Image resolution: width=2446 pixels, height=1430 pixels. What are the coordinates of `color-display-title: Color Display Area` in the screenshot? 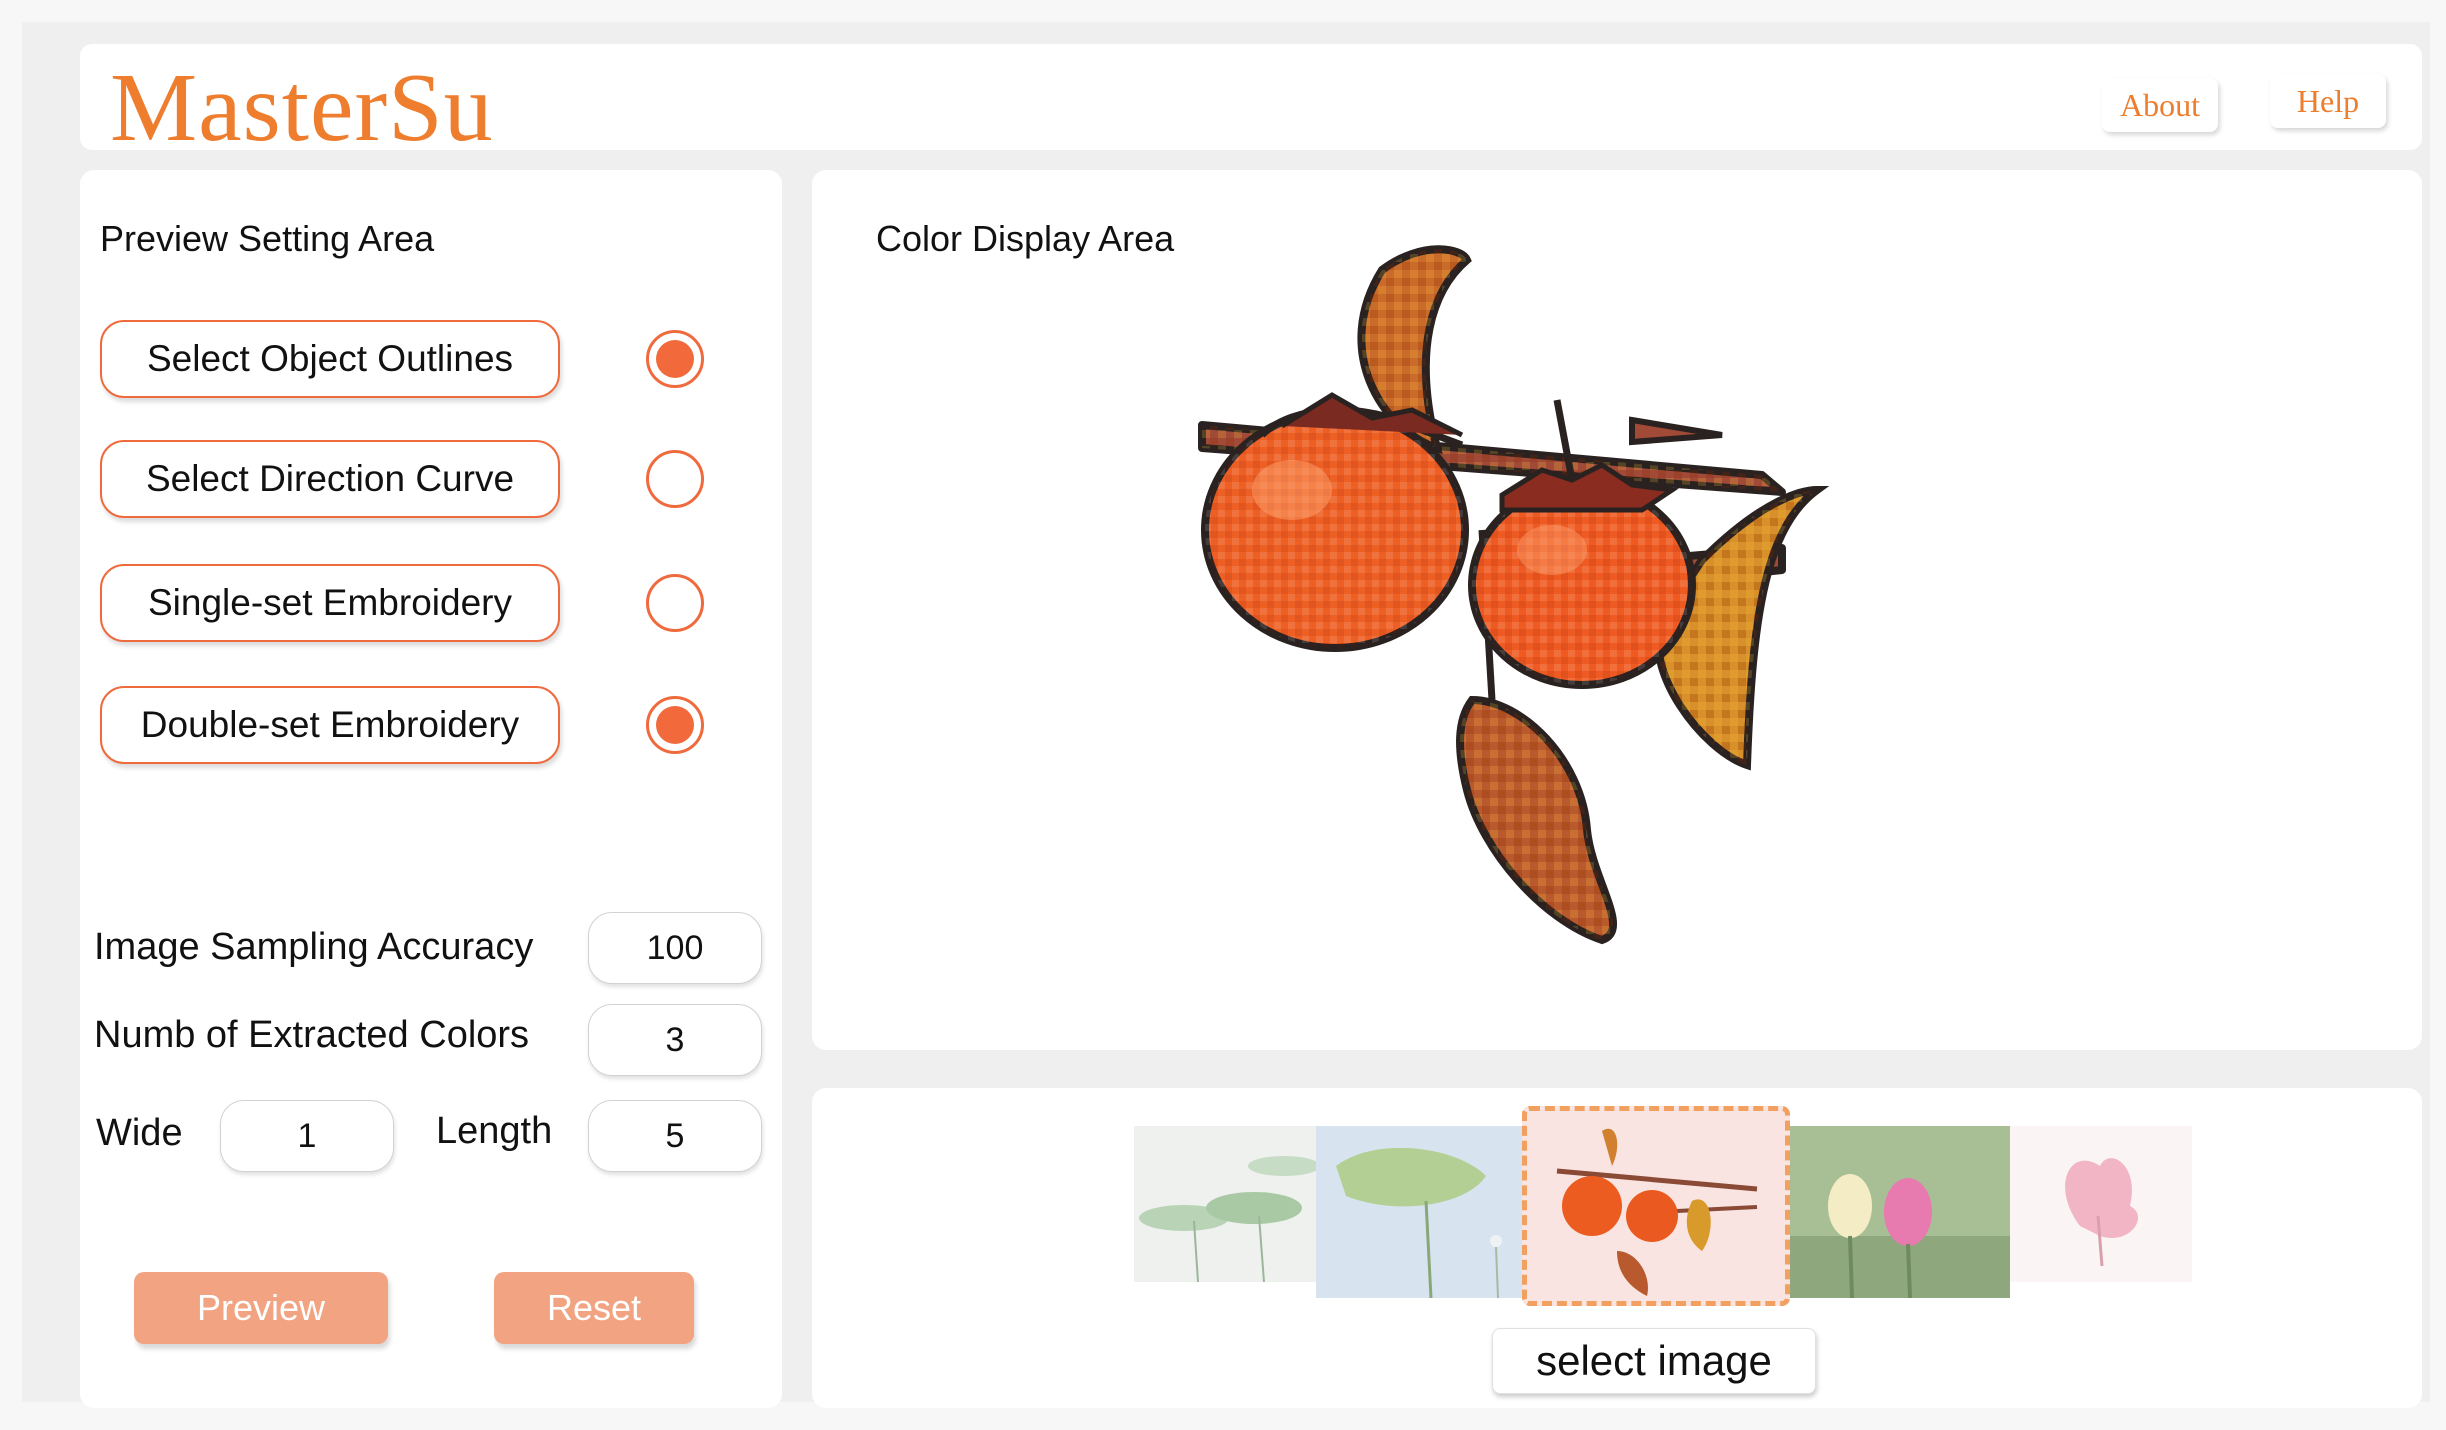 It's located at (1025, 238).